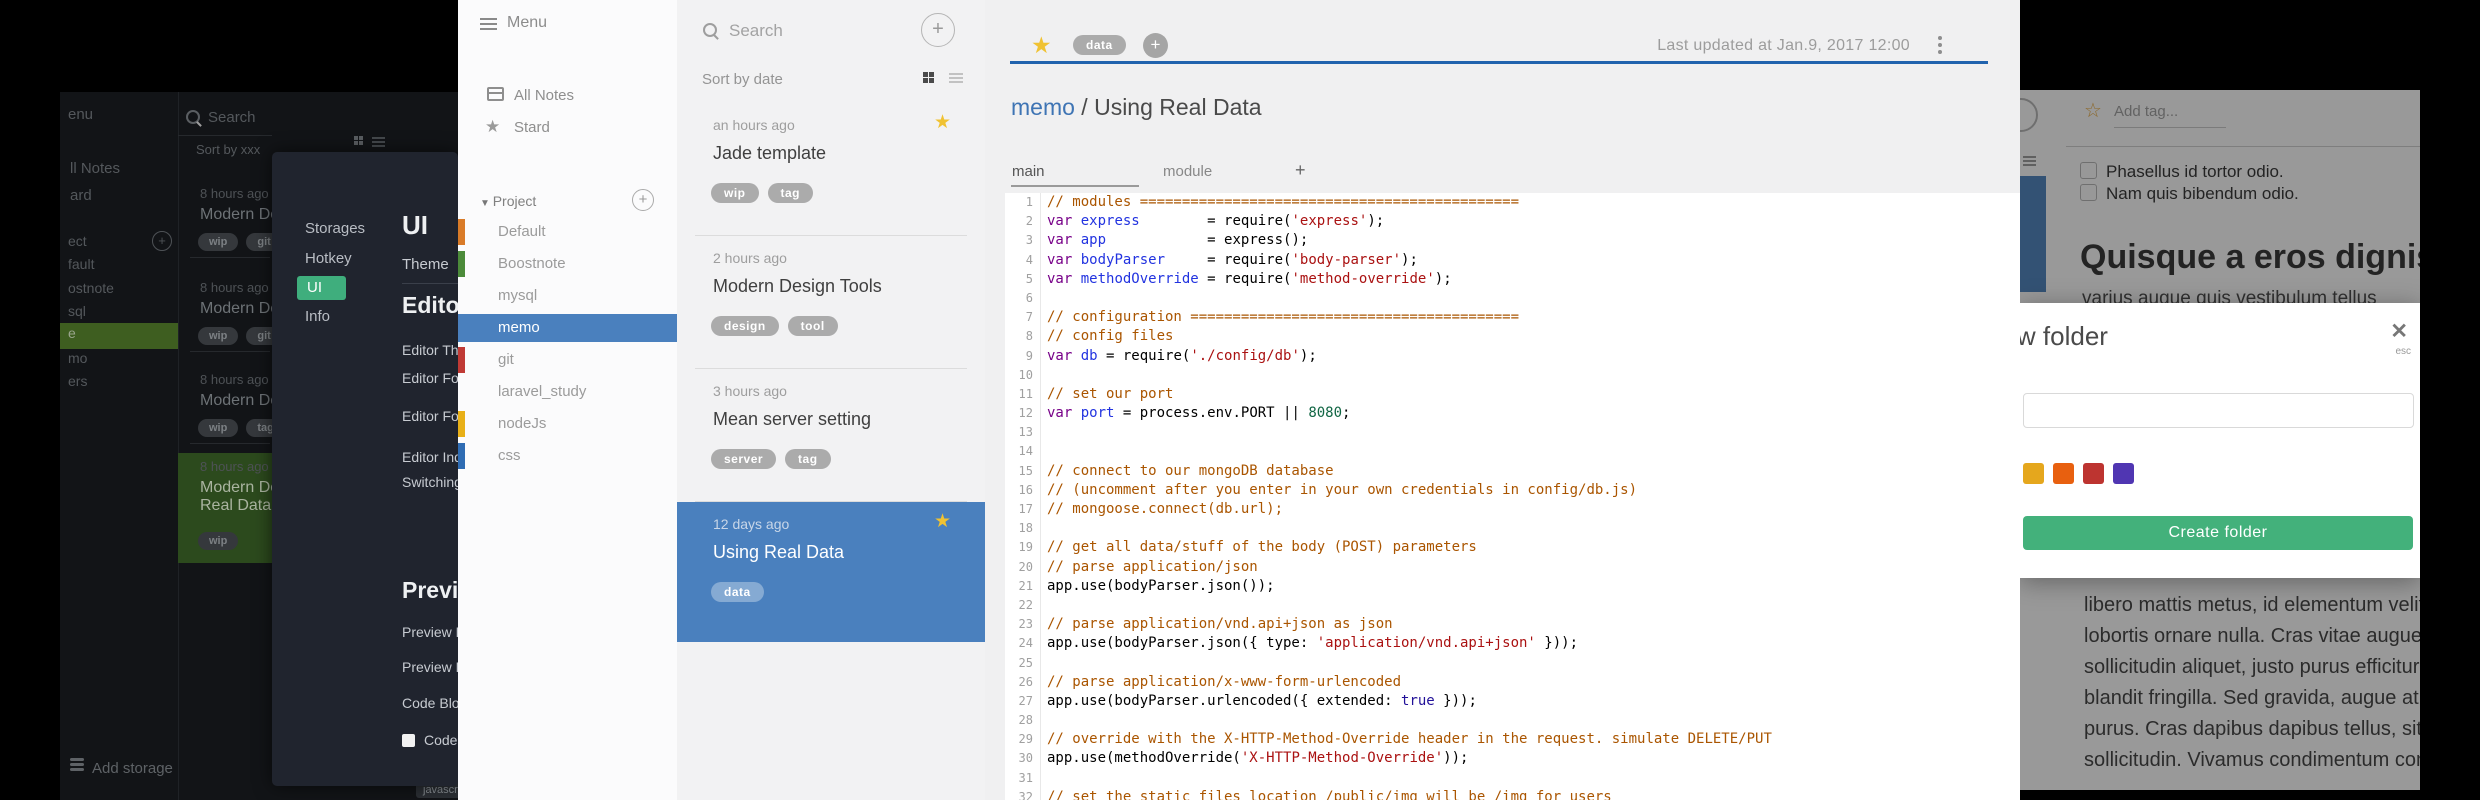 Image resolution: width=2480 pixels, height=800 pixels. What do you see at coordinates (831, 302) in the screenshot?
I see `note-card: 2 hours ago Modern Design Tools design tool` at bounding box center [831, 302].